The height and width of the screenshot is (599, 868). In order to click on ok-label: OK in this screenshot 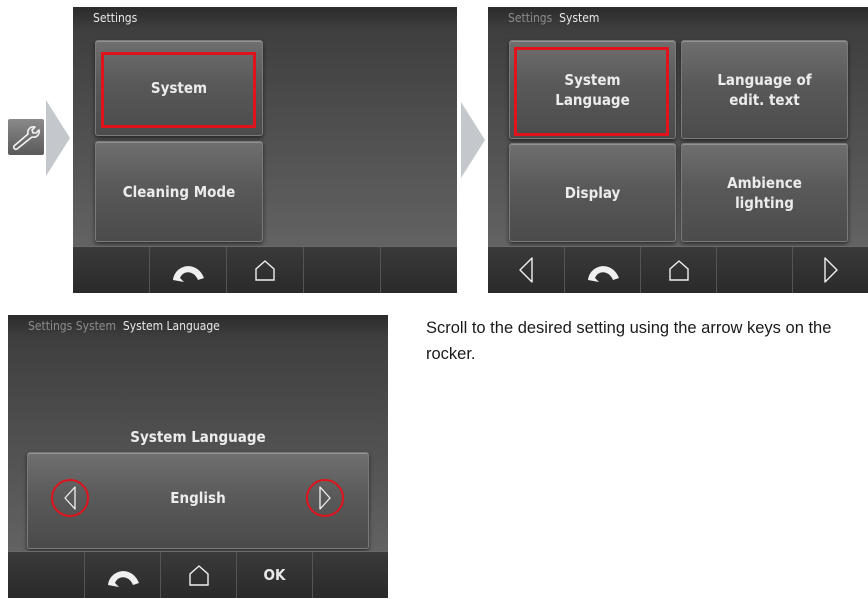, I will do `click(274, 575)`.